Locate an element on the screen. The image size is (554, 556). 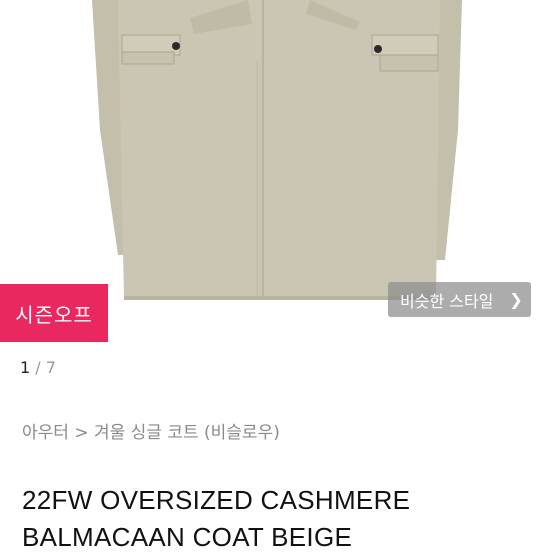
chevron-right-icon: ❯ is located at coordinates (516, 299).